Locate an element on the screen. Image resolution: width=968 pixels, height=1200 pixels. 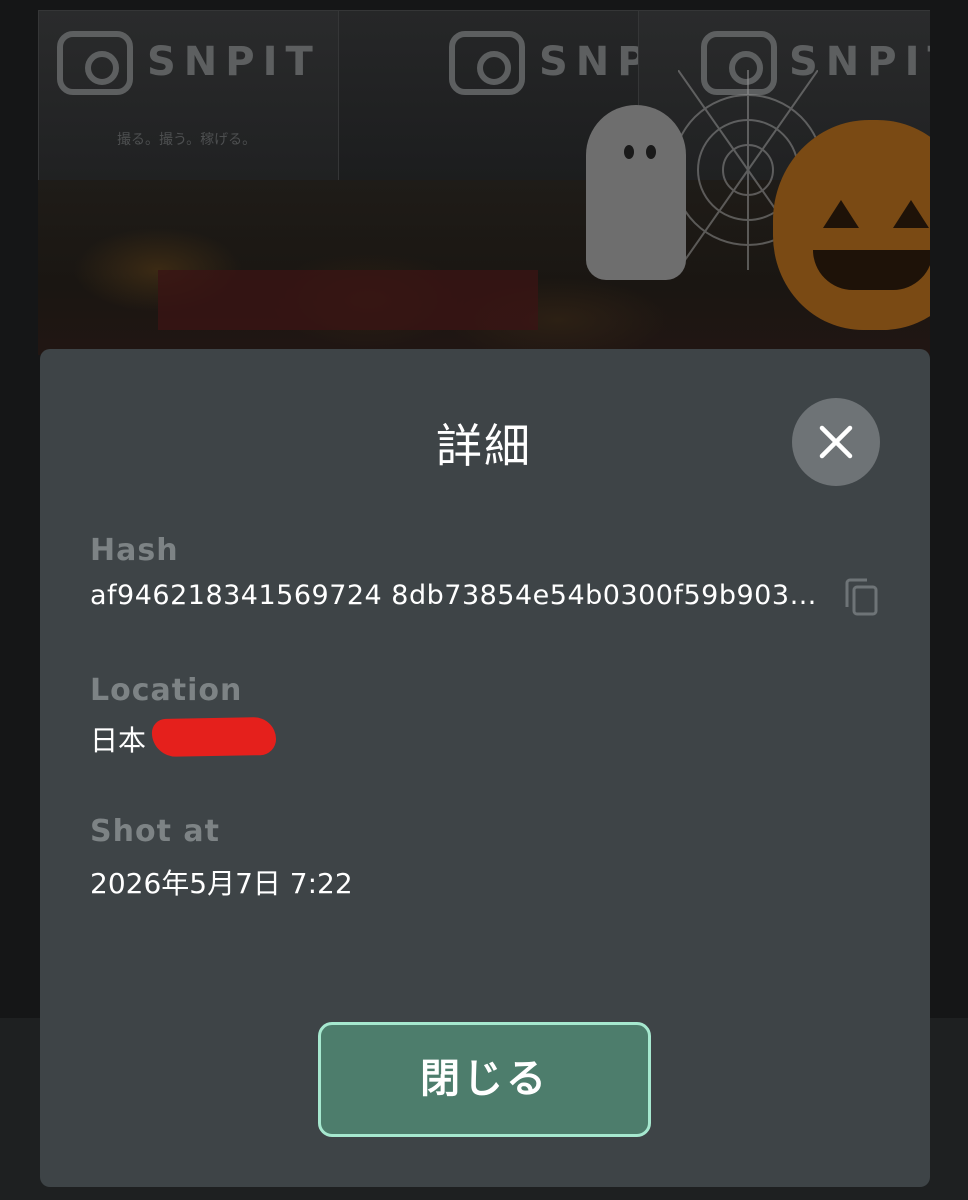
close-button: 閉じる is located at coordinates (484, 1079).